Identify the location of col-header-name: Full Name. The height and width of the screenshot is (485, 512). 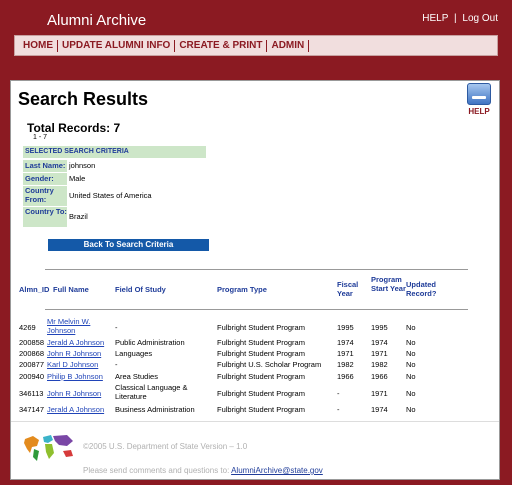
(71, 289).